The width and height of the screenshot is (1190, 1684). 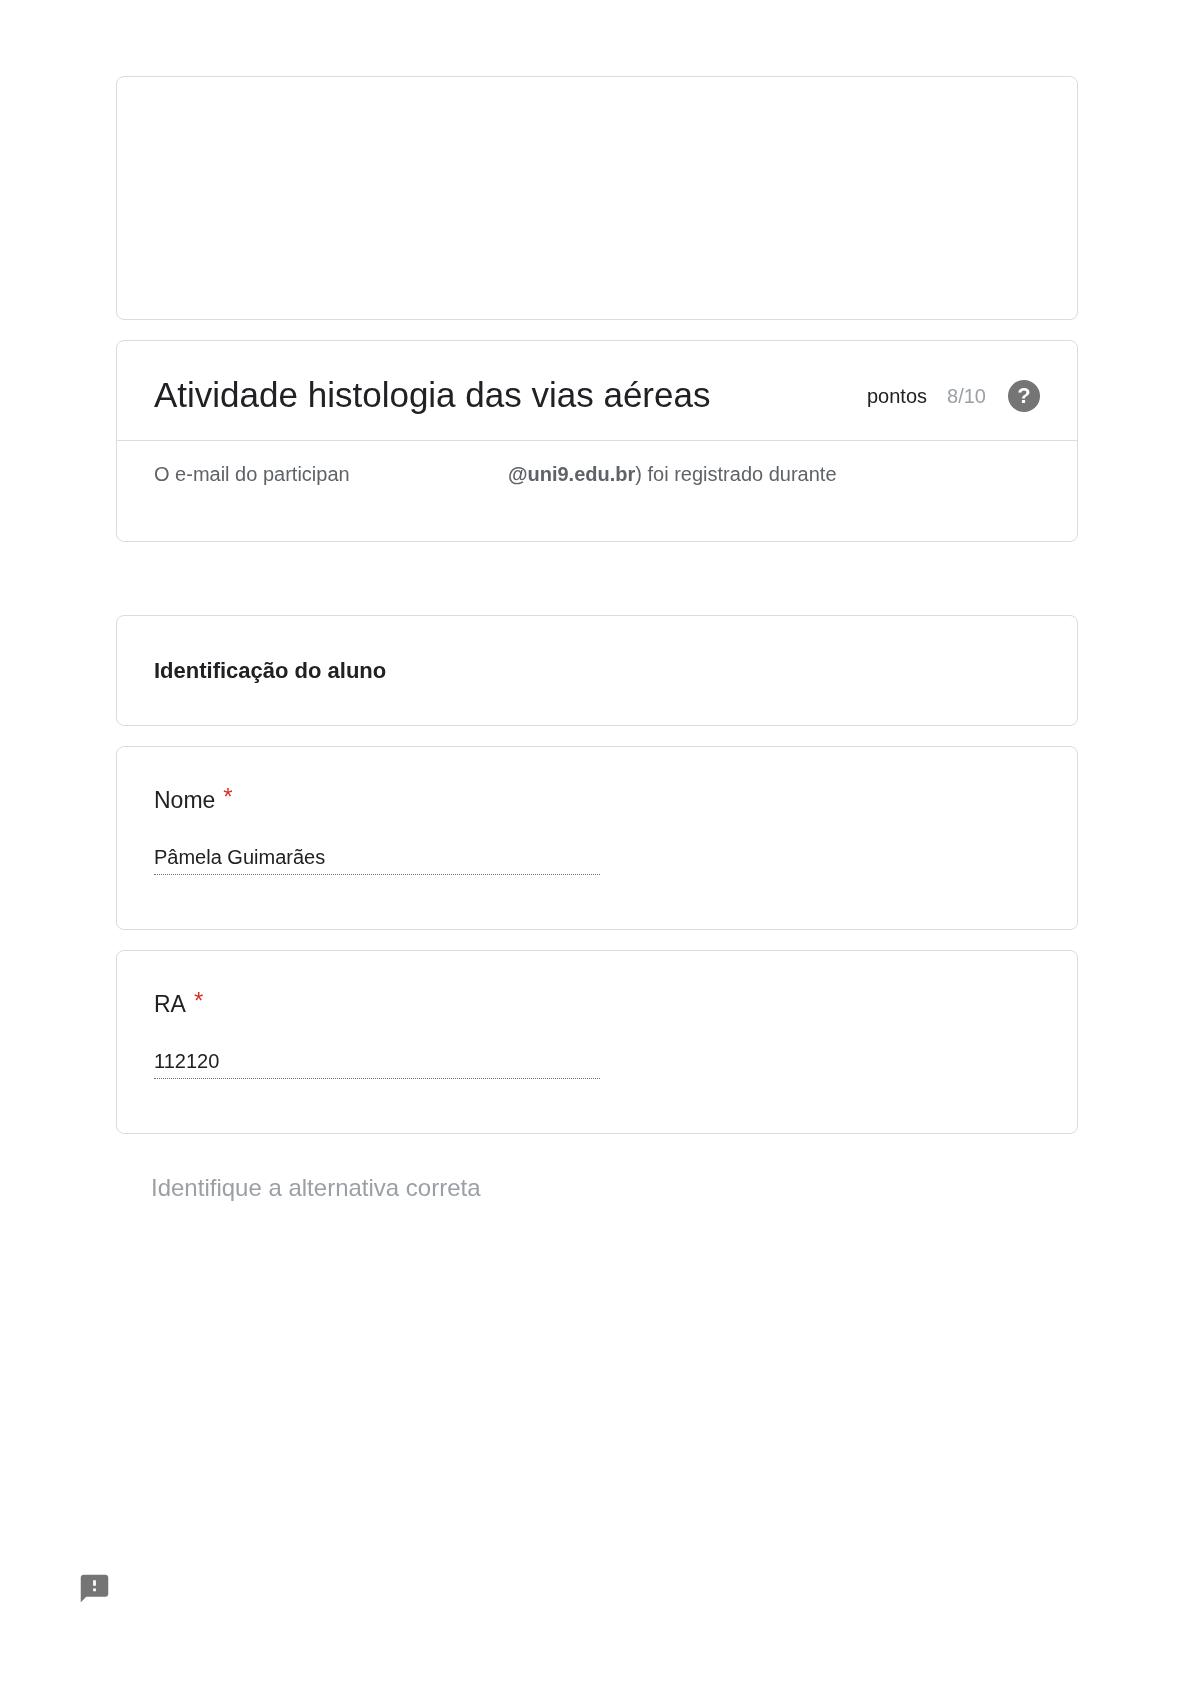 What do you see at coordinates (672, 474) in the screenshot?
I see `email-notice: @uni9.edu.br) foi registrado durante` at bounding box center [672, 474].